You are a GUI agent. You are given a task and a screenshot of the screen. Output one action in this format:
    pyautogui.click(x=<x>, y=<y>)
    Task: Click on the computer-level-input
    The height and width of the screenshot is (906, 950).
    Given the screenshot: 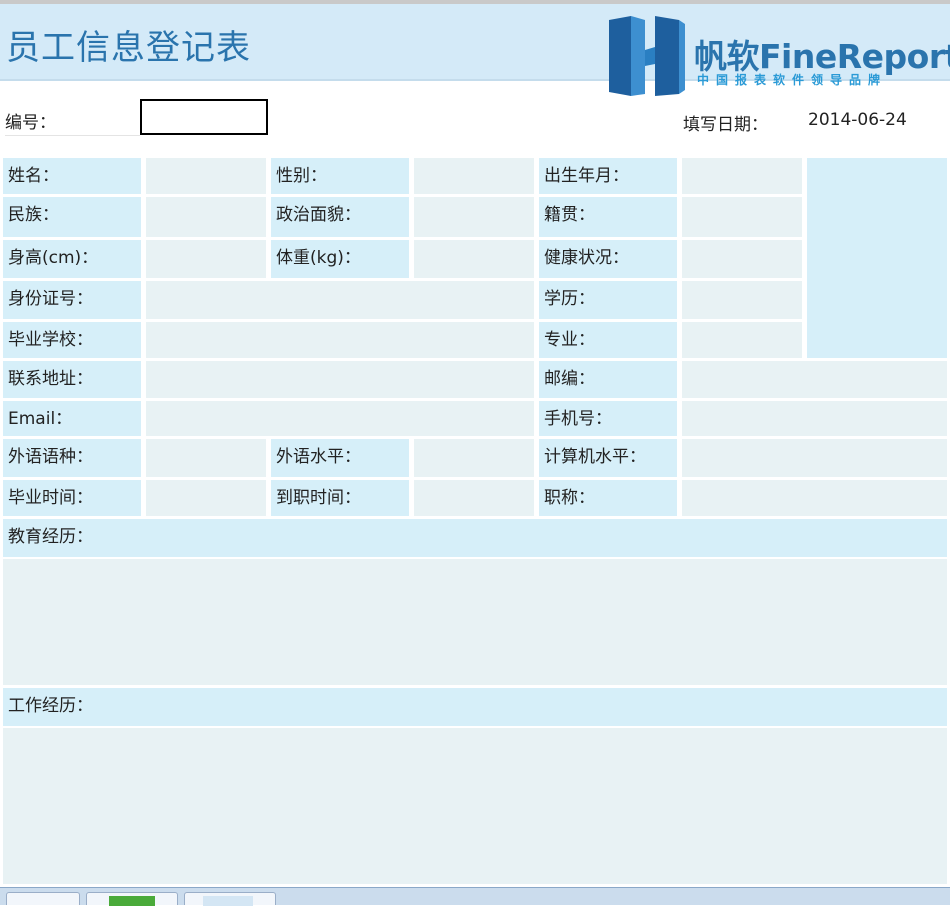 What is the action you would take?
    pyautogui.click(x=814, y=458)
    